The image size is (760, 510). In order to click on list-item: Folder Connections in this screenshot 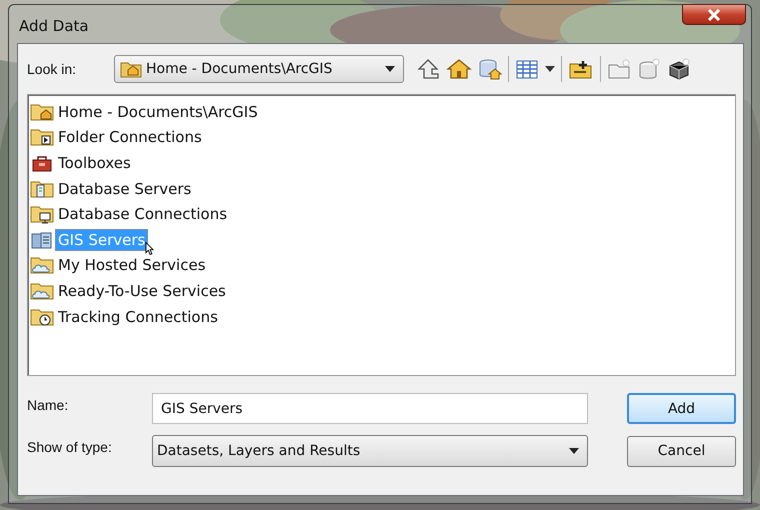, I will do `click(130, 137)`.